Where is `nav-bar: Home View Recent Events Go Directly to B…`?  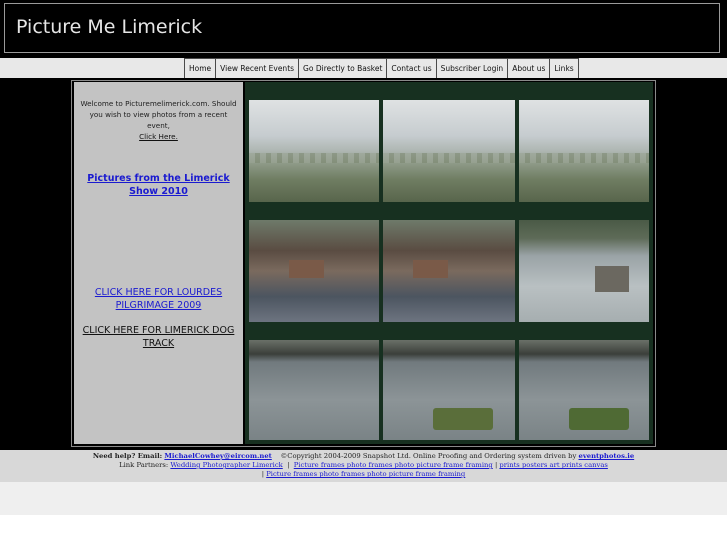
nav-bar: Home View Recent Events Go Directly to B… is located at coordinates (363, 68).